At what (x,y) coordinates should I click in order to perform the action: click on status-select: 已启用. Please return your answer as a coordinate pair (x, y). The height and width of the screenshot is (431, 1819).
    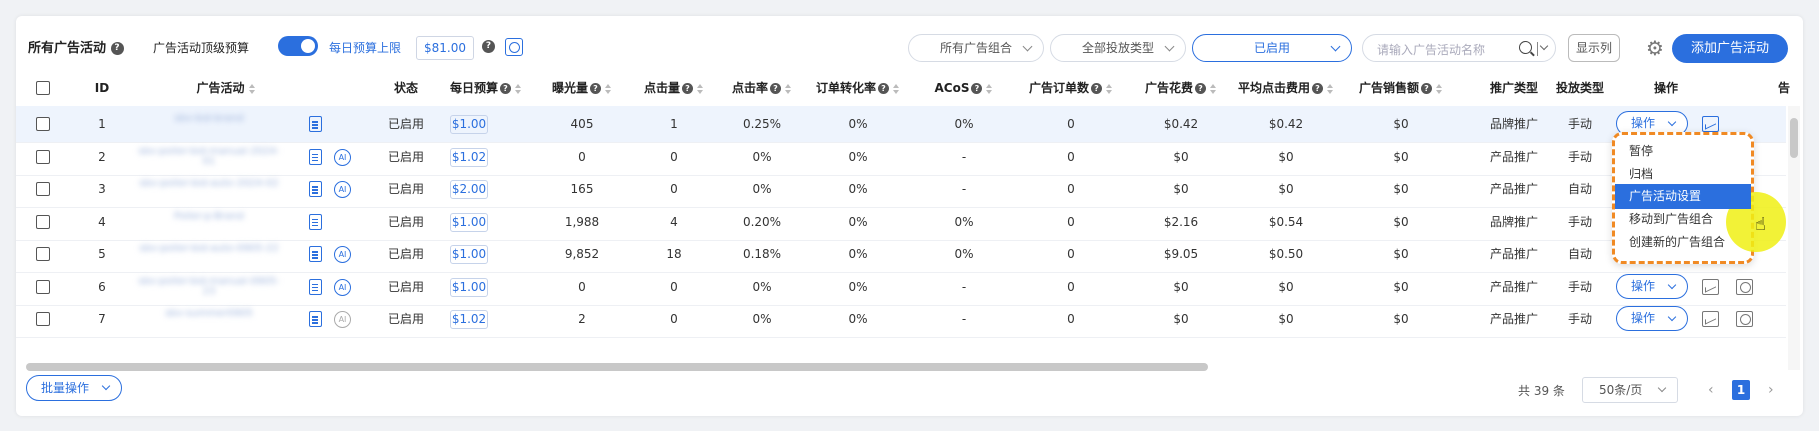
    Looking at the image, I should click on (1272, 48).